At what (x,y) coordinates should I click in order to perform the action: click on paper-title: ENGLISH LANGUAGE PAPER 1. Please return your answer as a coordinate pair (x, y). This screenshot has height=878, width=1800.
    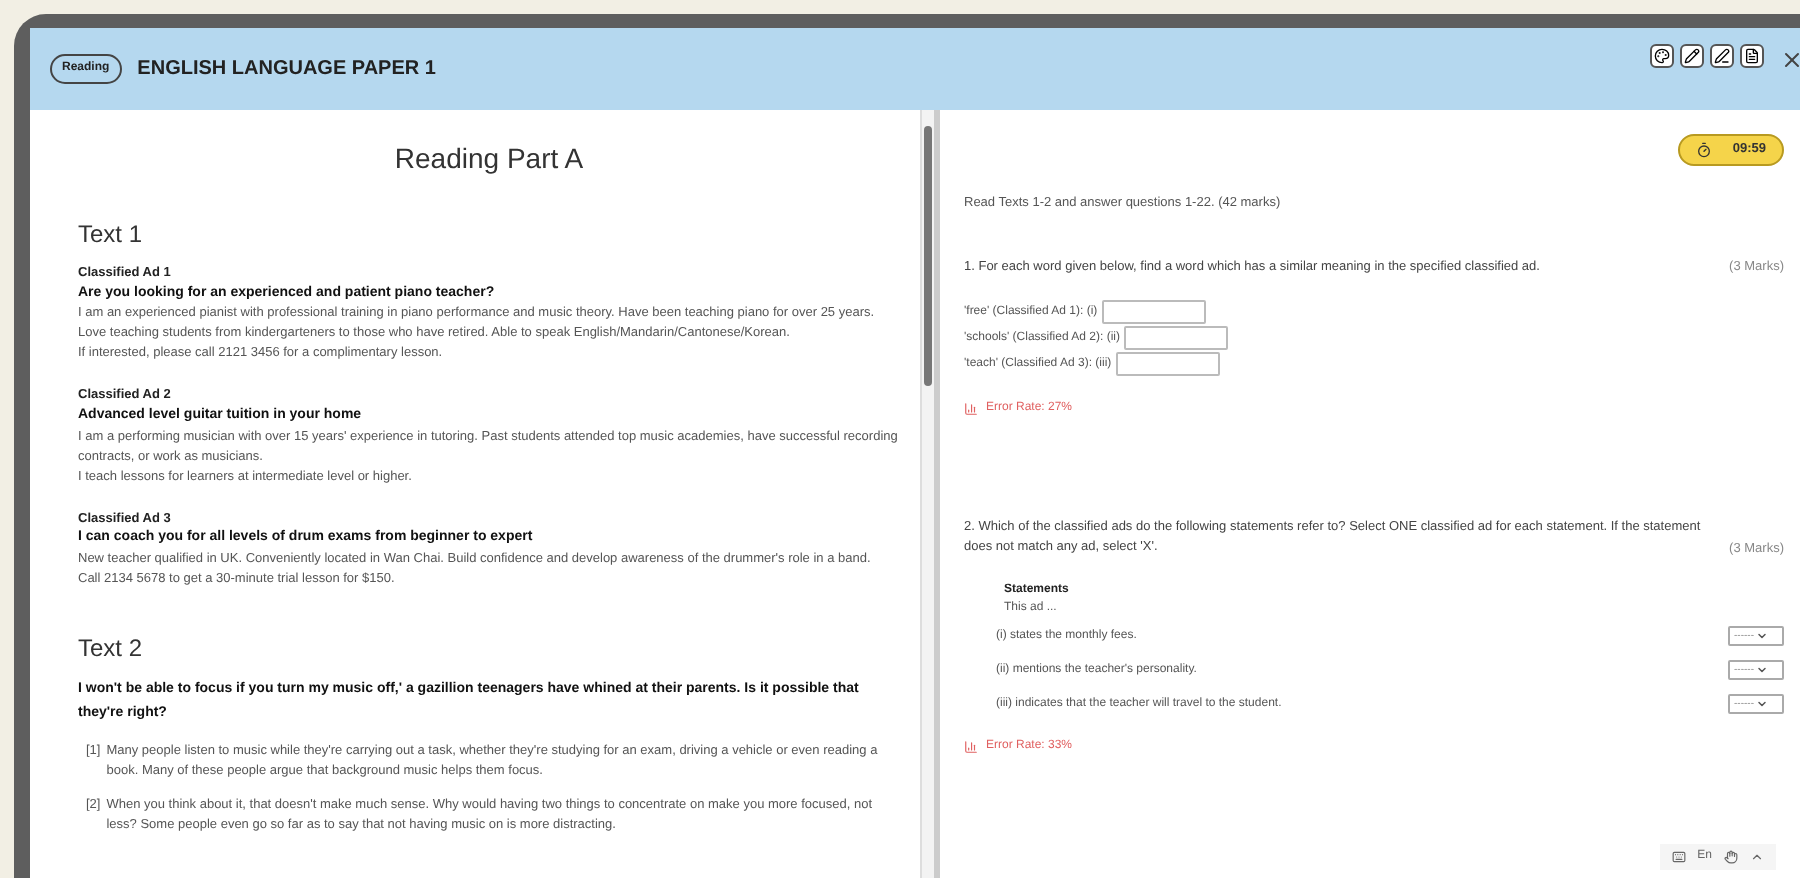
    Looking at the image, I should click on (286, 70).